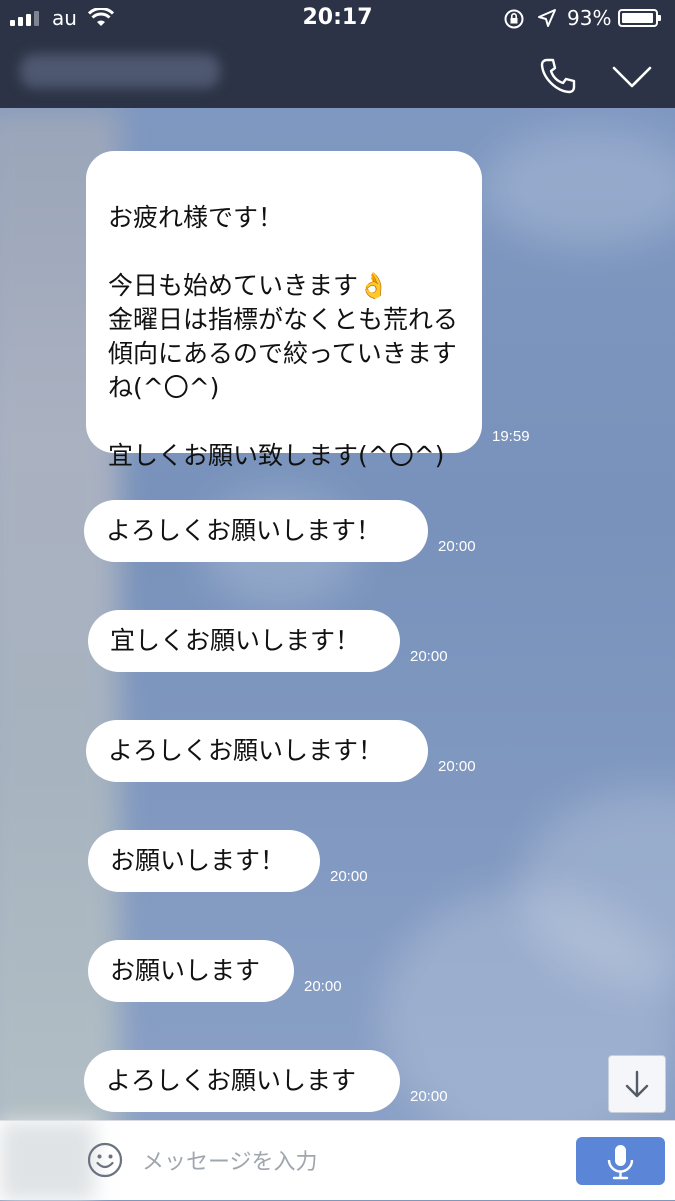 The image size is (675, 1201). I want to click on battery-icon, so click(639, 18).